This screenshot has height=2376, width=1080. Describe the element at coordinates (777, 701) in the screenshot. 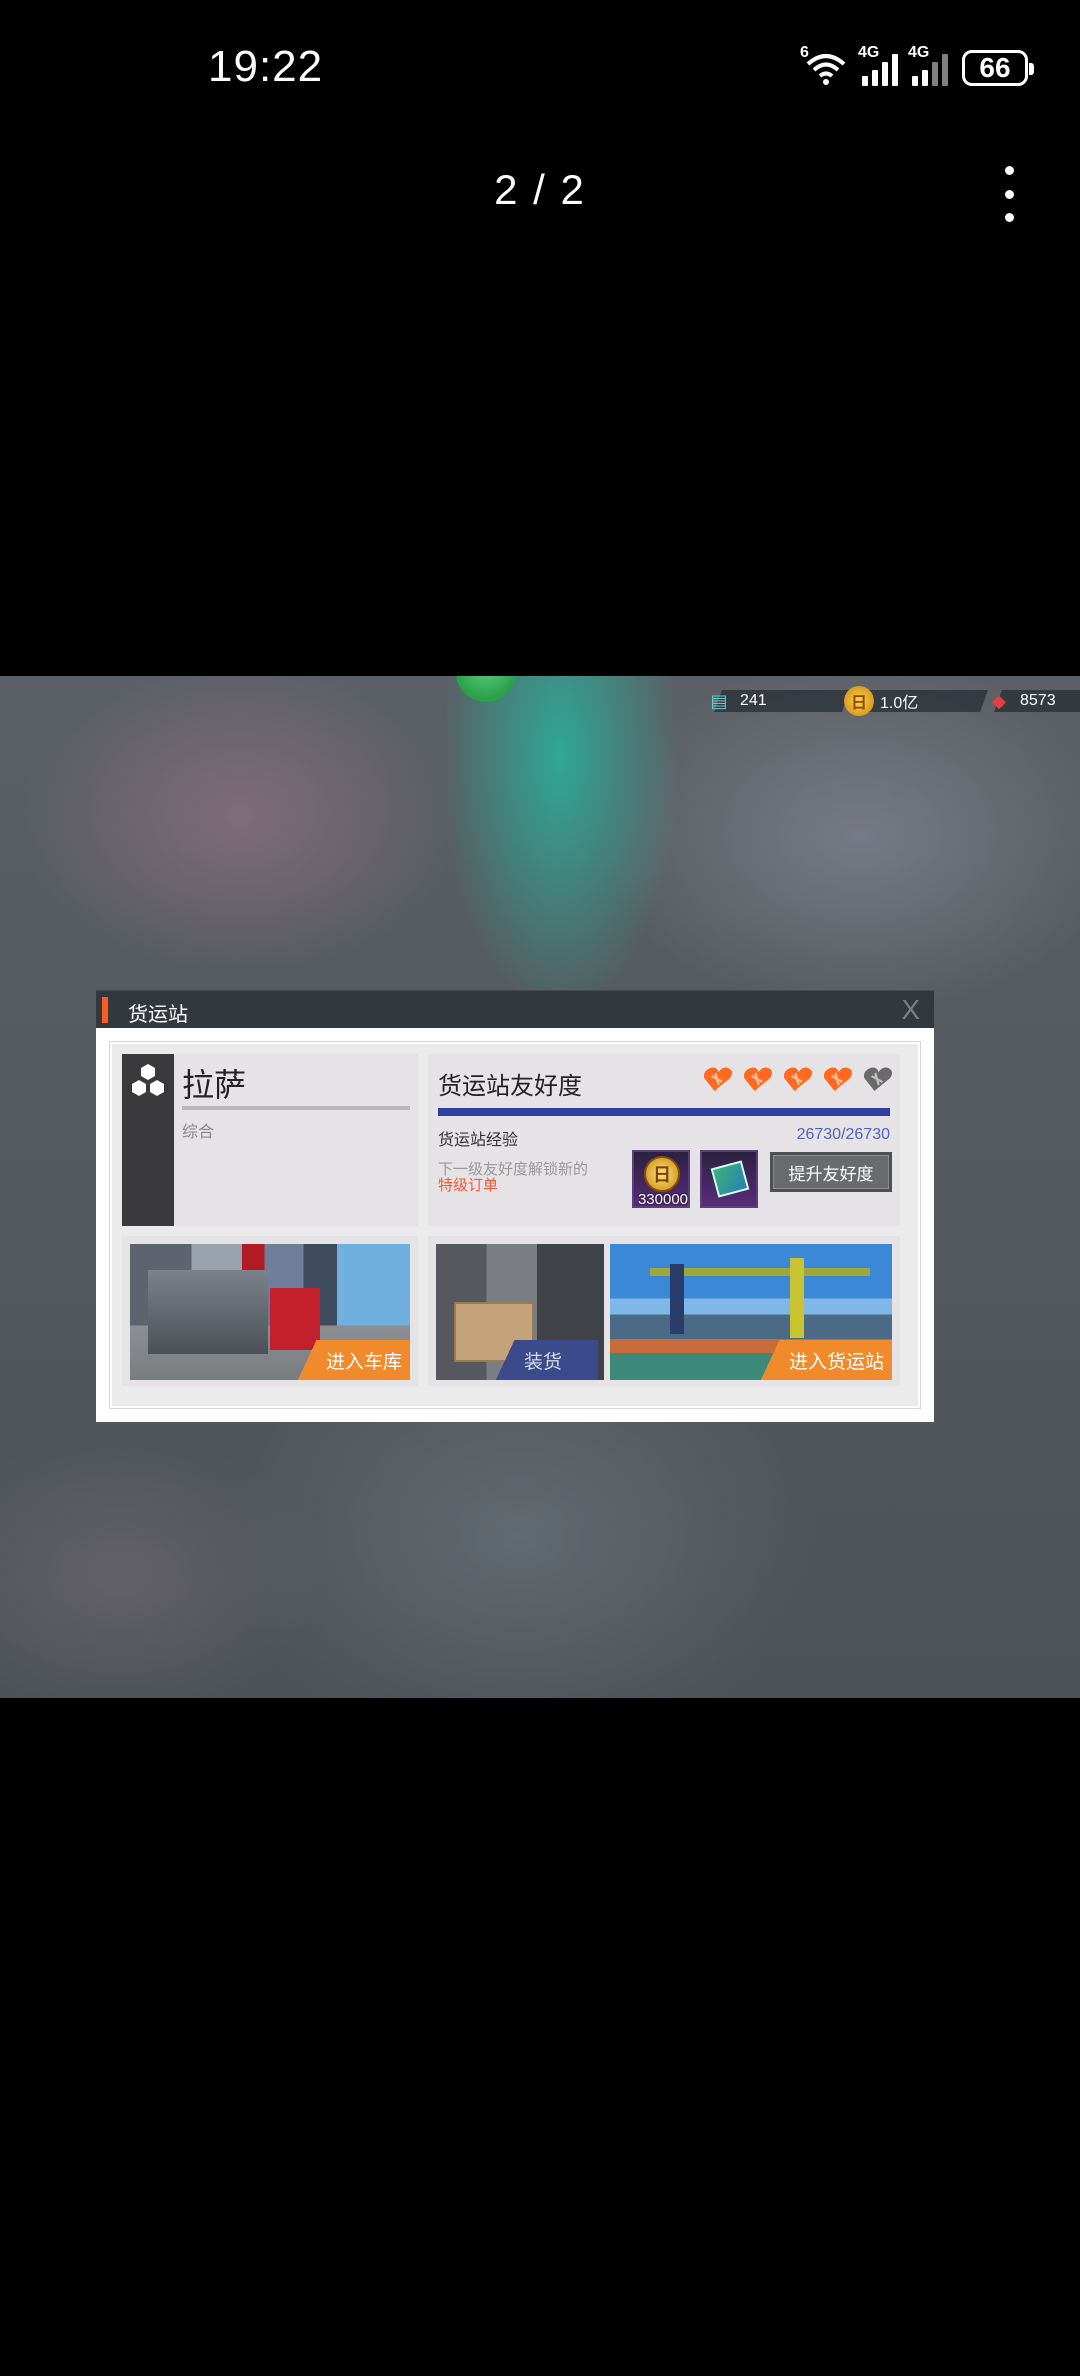

I see `currency-tickets: ▤ 241` at that location.